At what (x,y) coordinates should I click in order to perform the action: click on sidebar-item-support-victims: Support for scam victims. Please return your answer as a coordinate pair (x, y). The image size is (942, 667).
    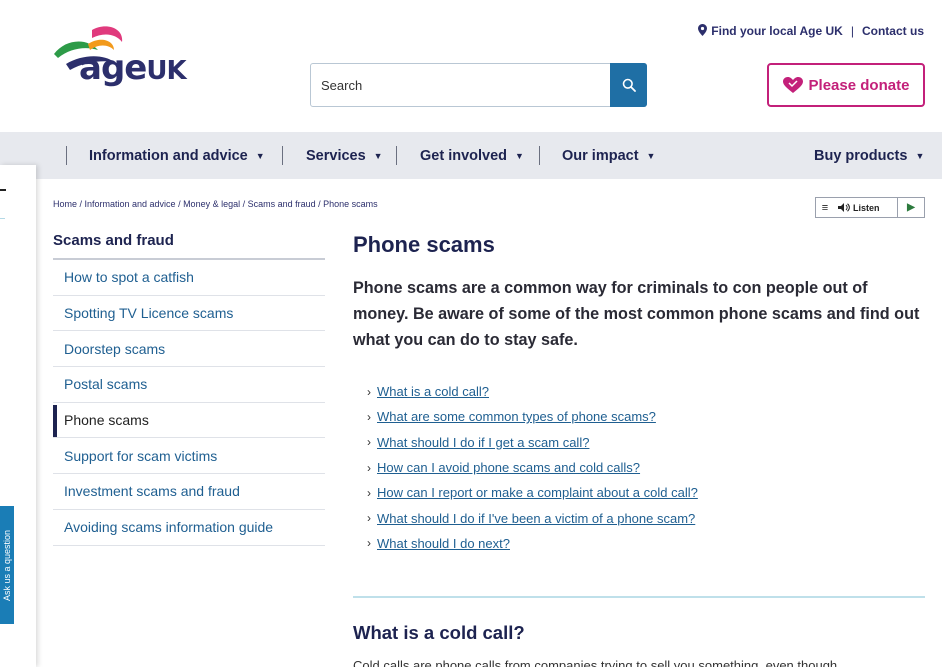
    Looking at the image, I should click on (189, 456).